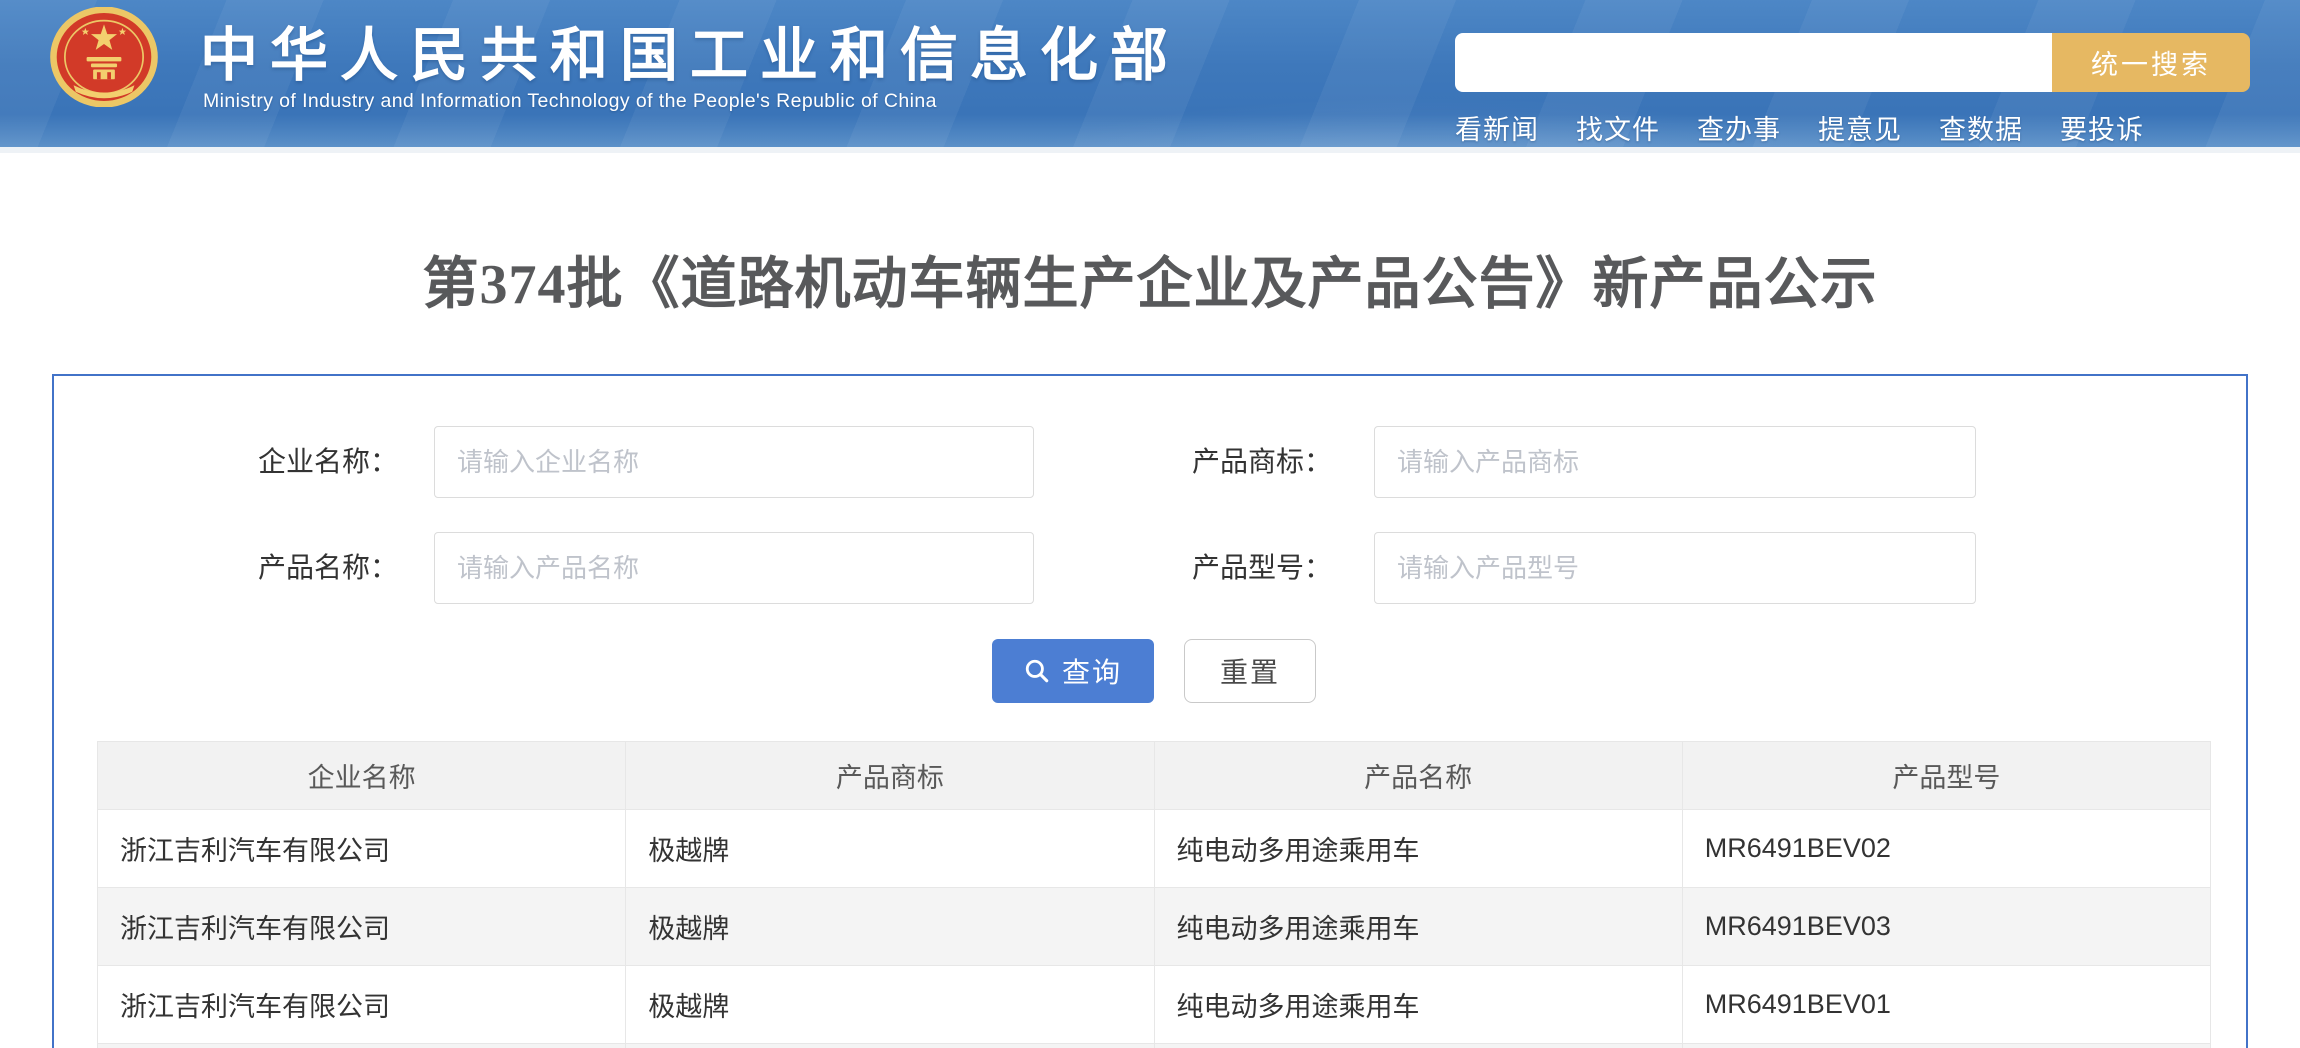 This screenshot has width=2300, height=1048. I want to click on nav-item-feedback: 提意见, so click(1860, 127).